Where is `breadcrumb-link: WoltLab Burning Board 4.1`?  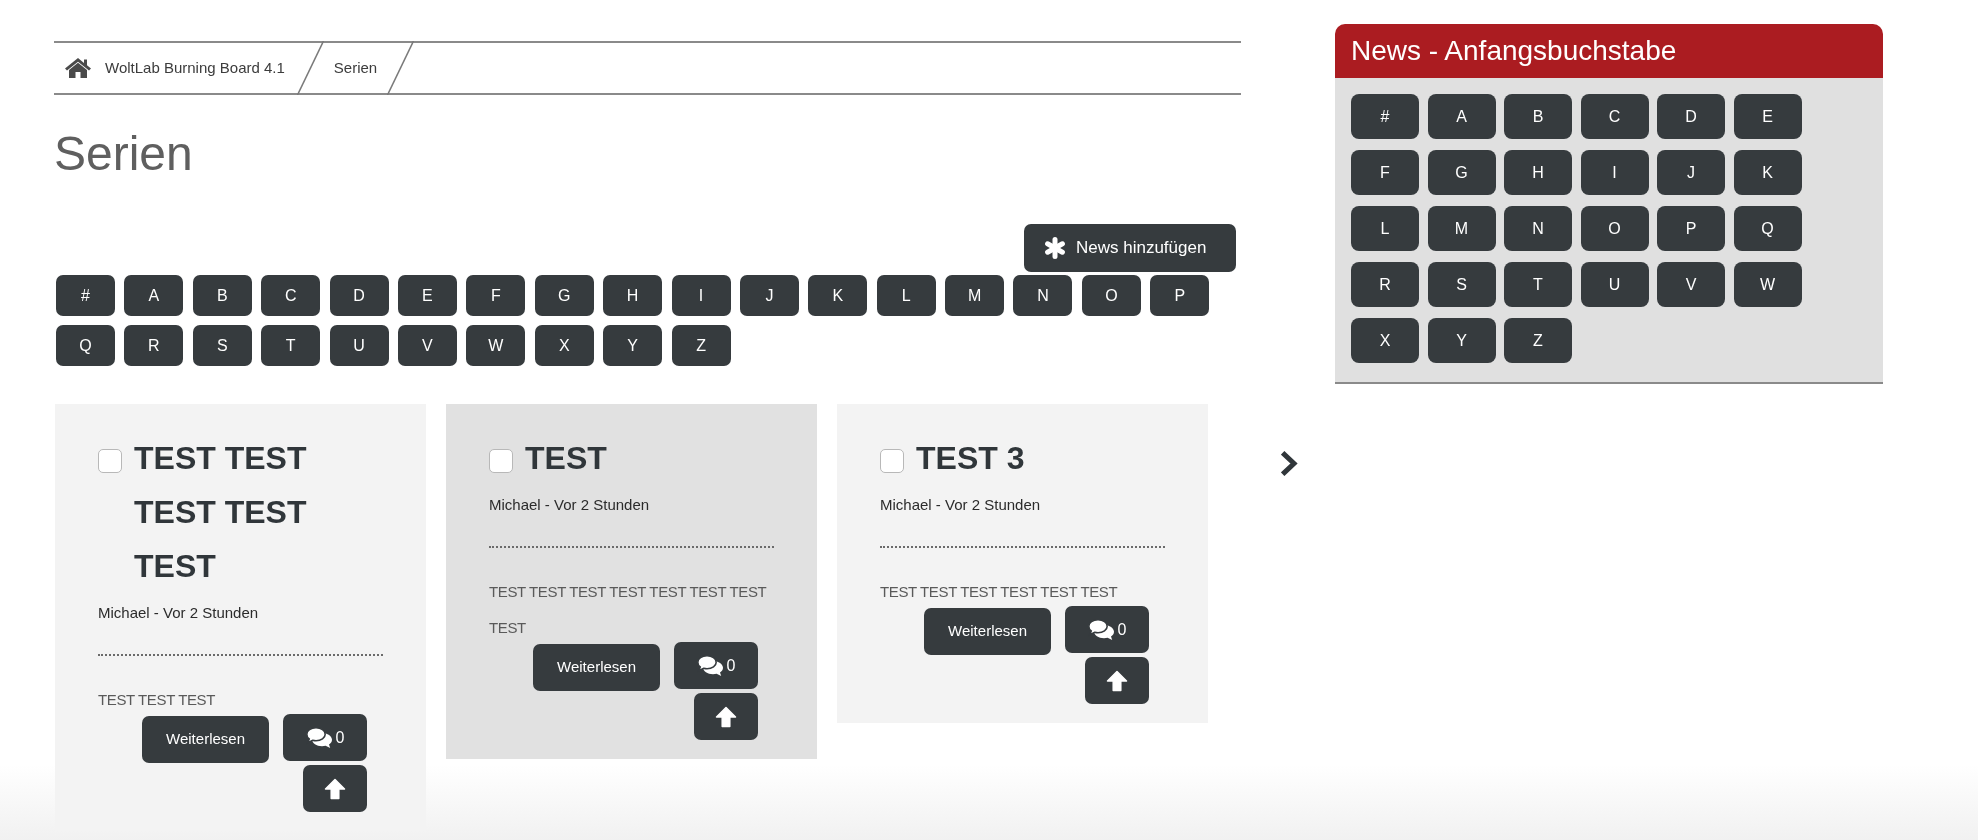
breadcrumb-link: WoltLab Burning Board 4.1 is located at coordinates (175, 68).